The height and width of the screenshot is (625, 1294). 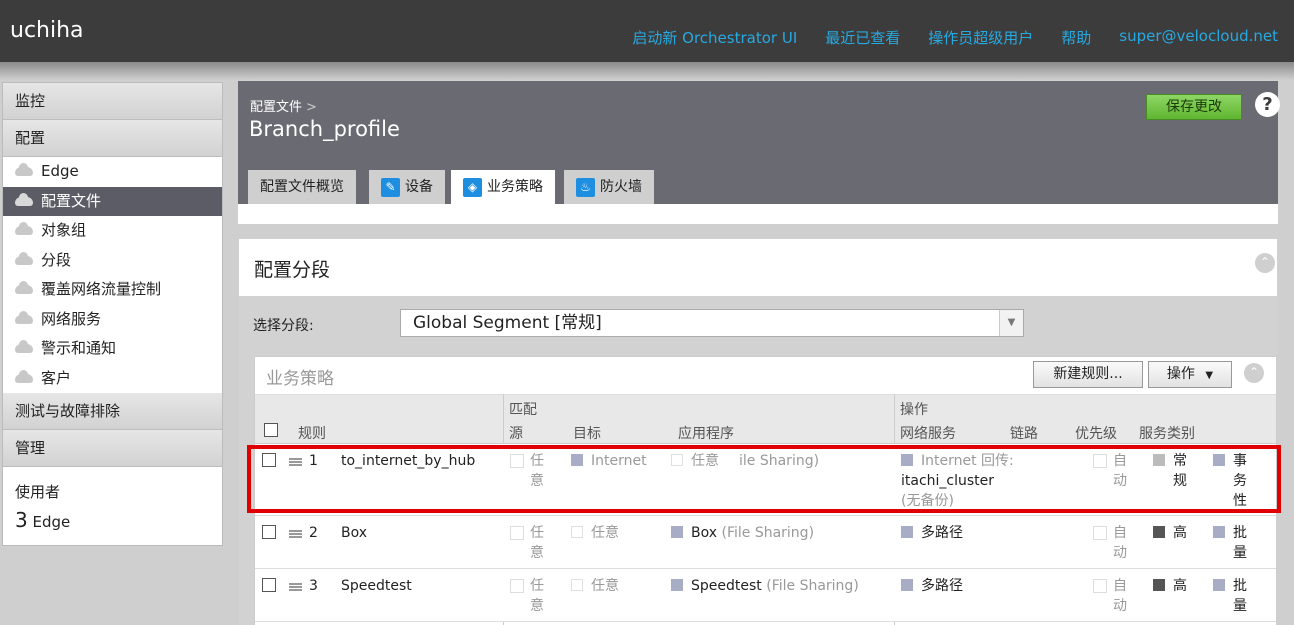 What do you see at coordinates (765, 406) in the screenshot?
I see `table-group-header: 匹配 操作` at bounding box center [765, 406].